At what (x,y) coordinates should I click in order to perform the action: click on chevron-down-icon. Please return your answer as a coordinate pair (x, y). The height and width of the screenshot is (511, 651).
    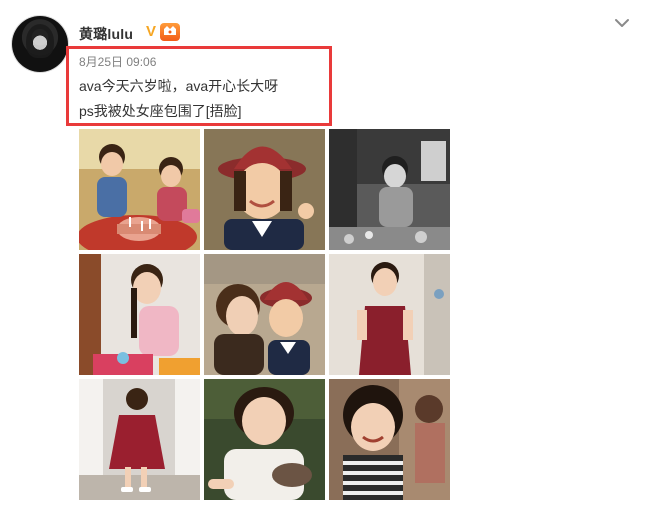
    Looking at the image, I should click on (622, 23).